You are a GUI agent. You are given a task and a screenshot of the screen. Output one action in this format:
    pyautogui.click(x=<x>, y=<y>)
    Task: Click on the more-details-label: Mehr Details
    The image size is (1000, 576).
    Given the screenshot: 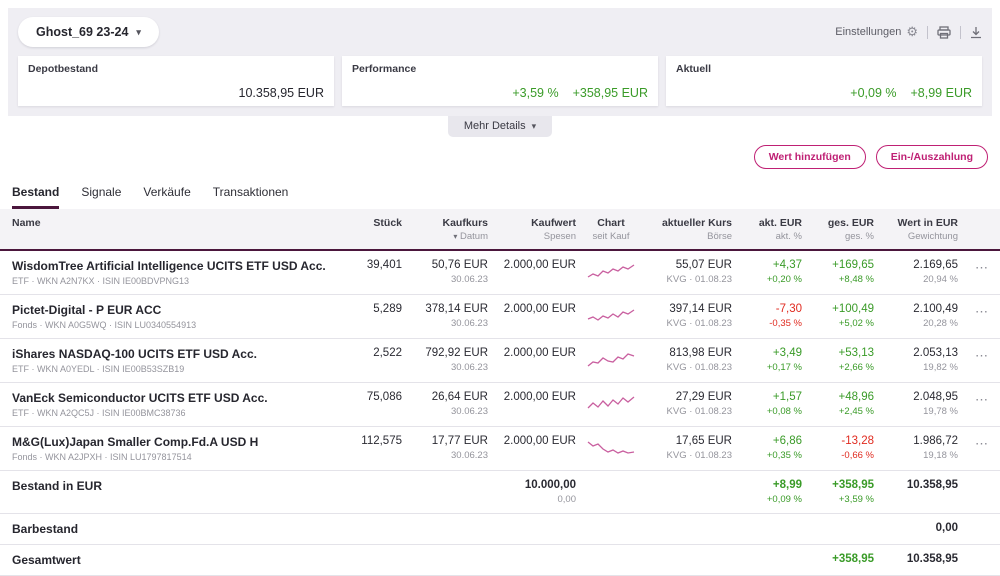 What is the action you would take?
    pyautogui.click(x=494, y=126)
    